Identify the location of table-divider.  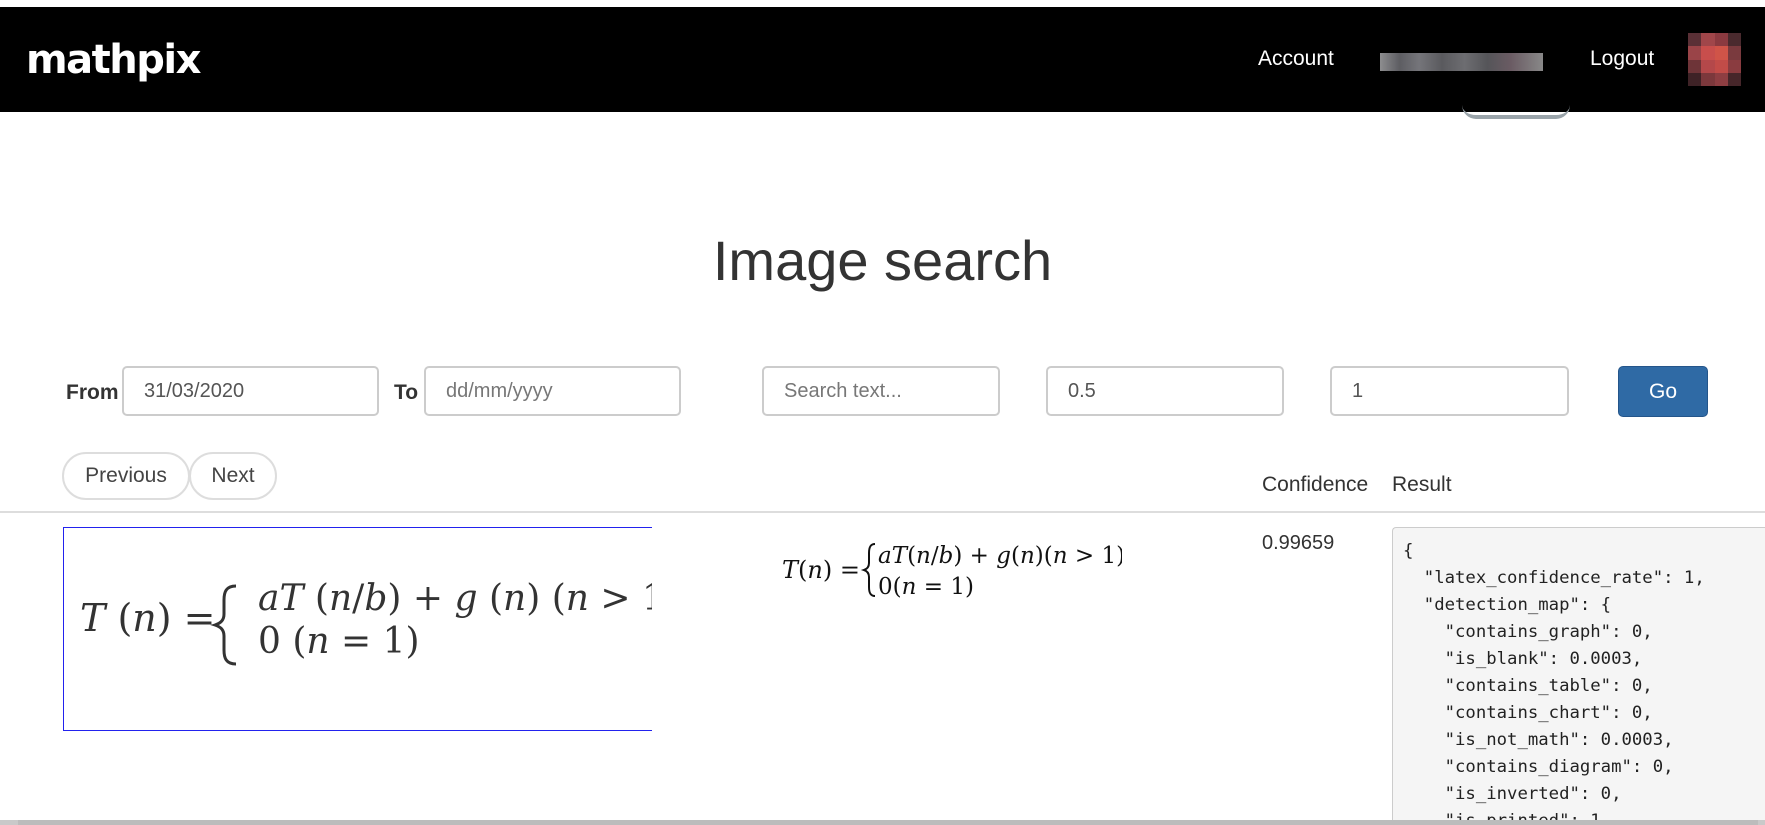
(882, 512).